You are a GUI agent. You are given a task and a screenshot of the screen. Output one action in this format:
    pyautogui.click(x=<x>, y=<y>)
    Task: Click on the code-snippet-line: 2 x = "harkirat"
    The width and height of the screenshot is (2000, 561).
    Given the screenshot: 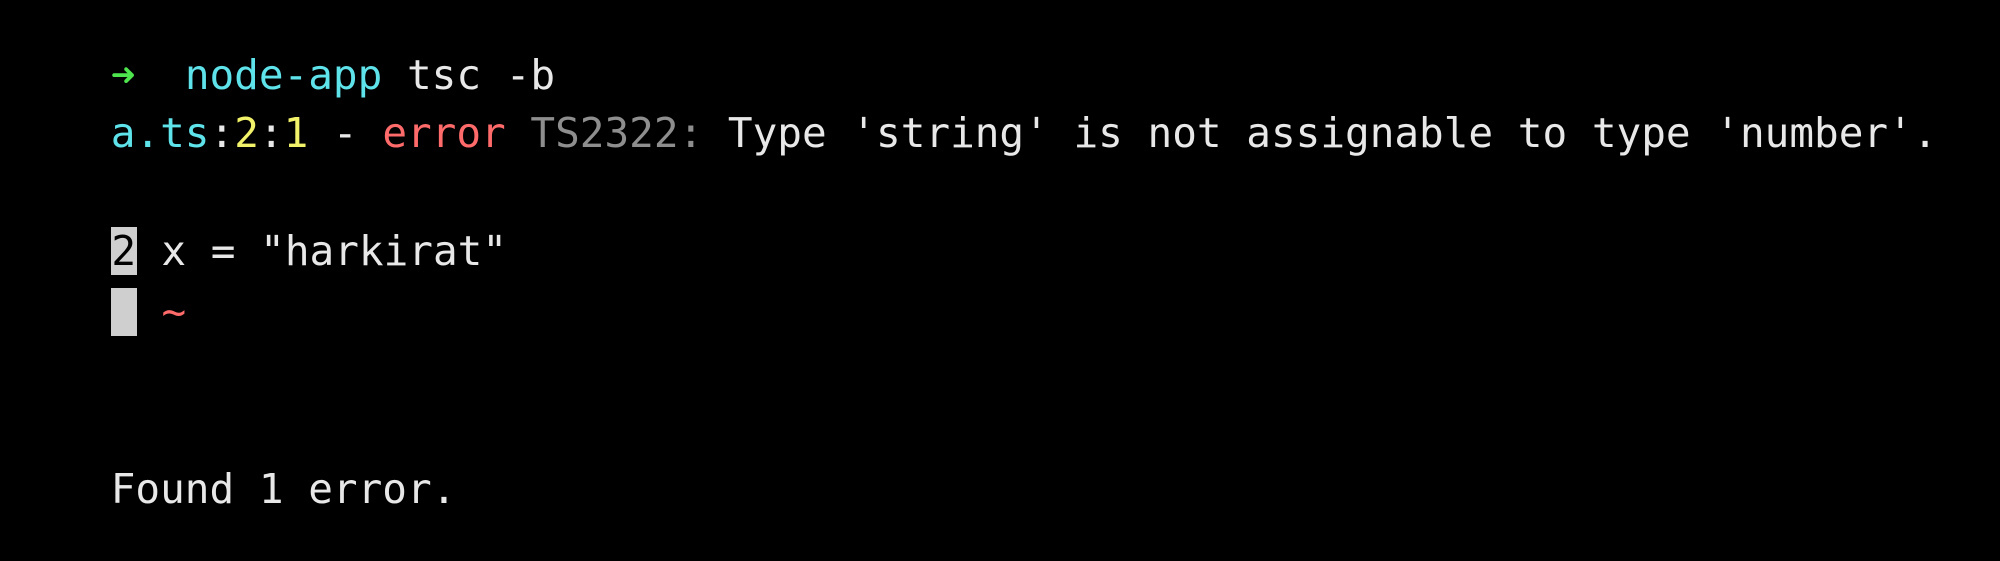 What is the action you would take?
    pyautogui.click(x=259, y=227)
    